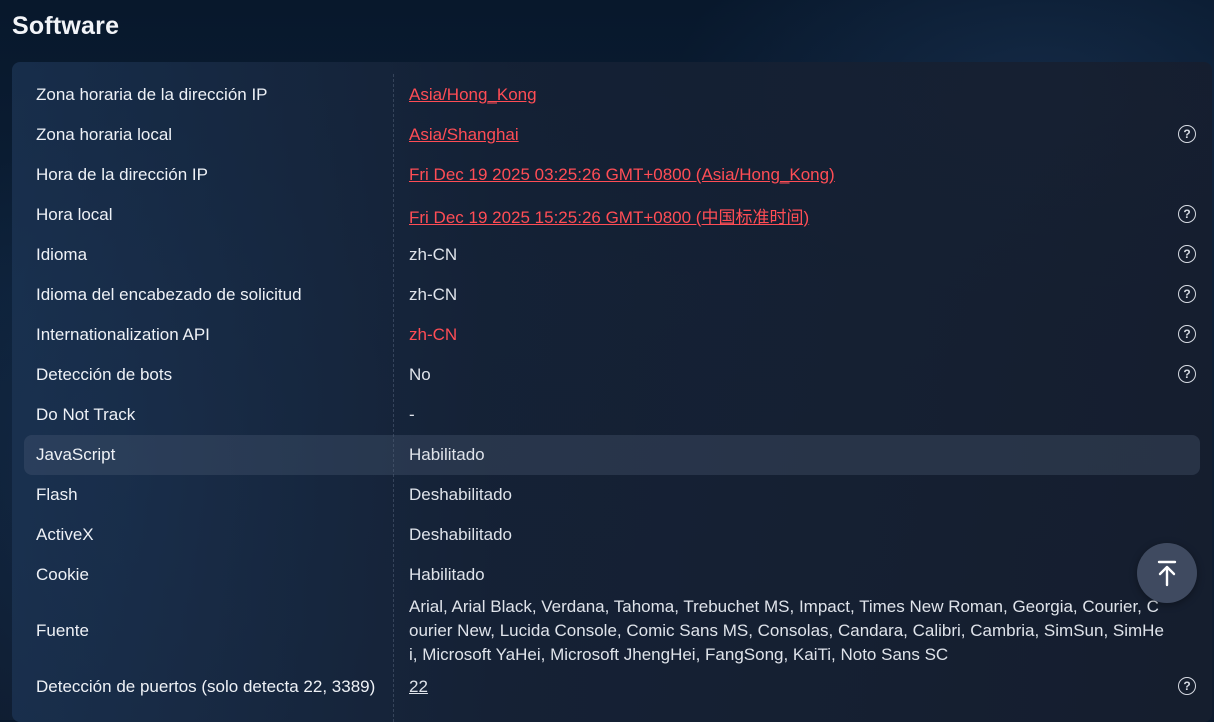 This screenshot has height=722, width=1214. I want to click on row-bot-detection: Detección de bots No ?, so click(612, 375).